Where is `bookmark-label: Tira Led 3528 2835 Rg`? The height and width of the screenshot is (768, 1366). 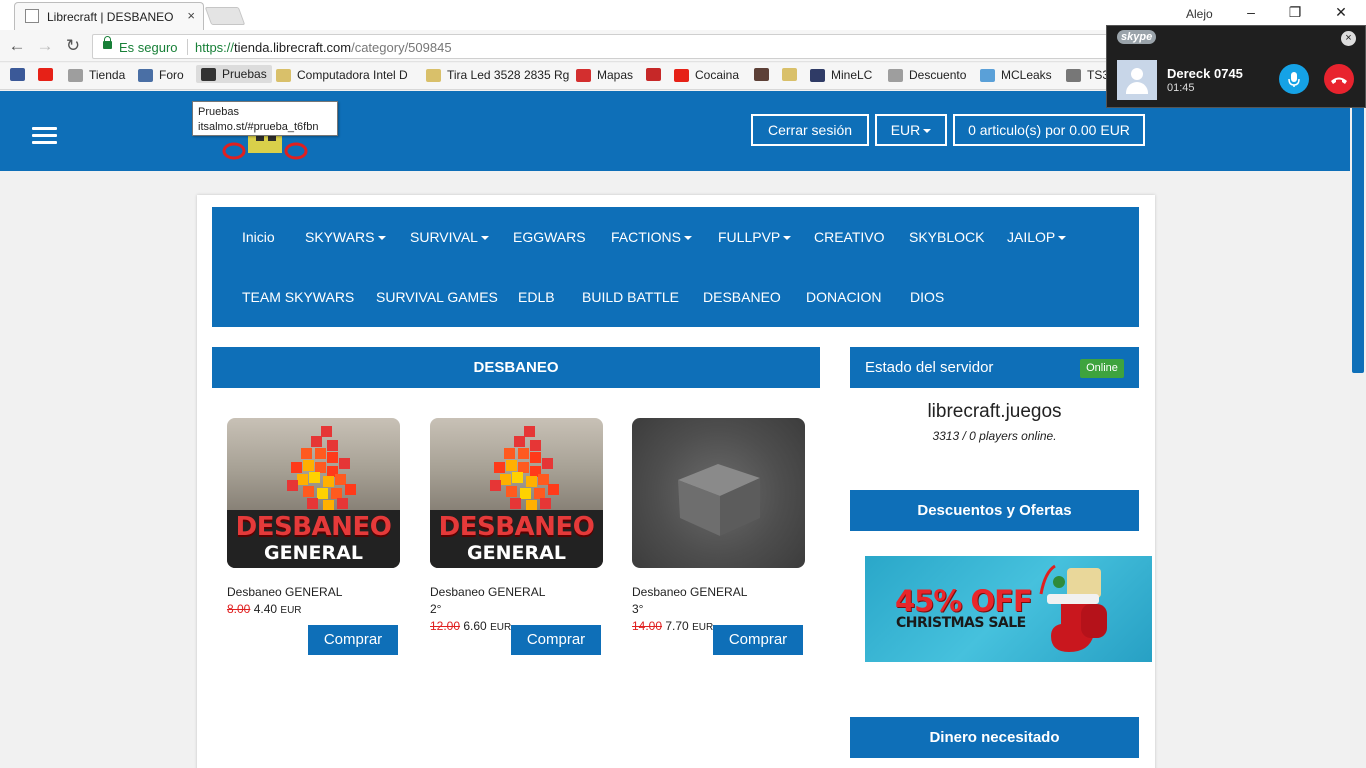 bookmark-label: Tira Led 3528 2835 Rg is located at coordinates (508, 75).